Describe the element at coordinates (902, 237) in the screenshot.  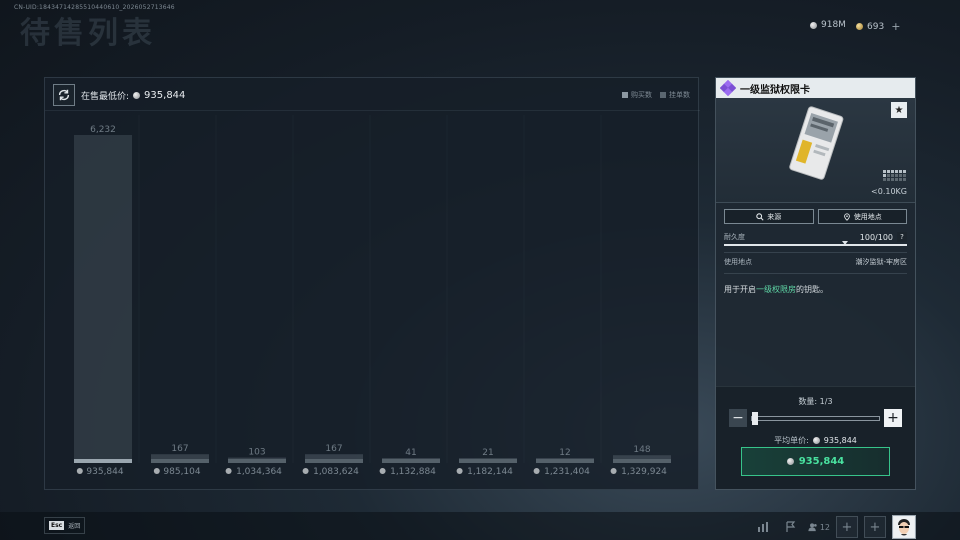
I see `help-button: ?` at that location.